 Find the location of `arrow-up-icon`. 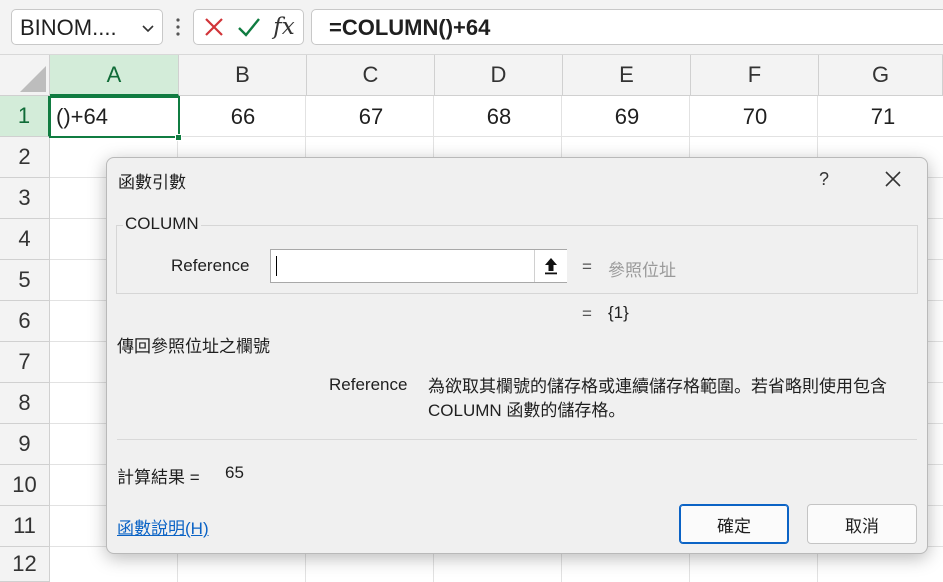

arrow-up-icon is located at coordinates (551, 266).